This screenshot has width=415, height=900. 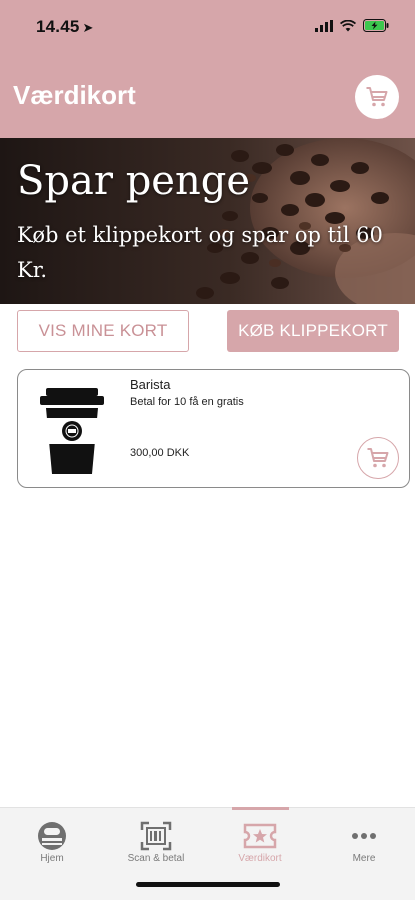 I want to click on cart-button, so click(x=377, y=97).